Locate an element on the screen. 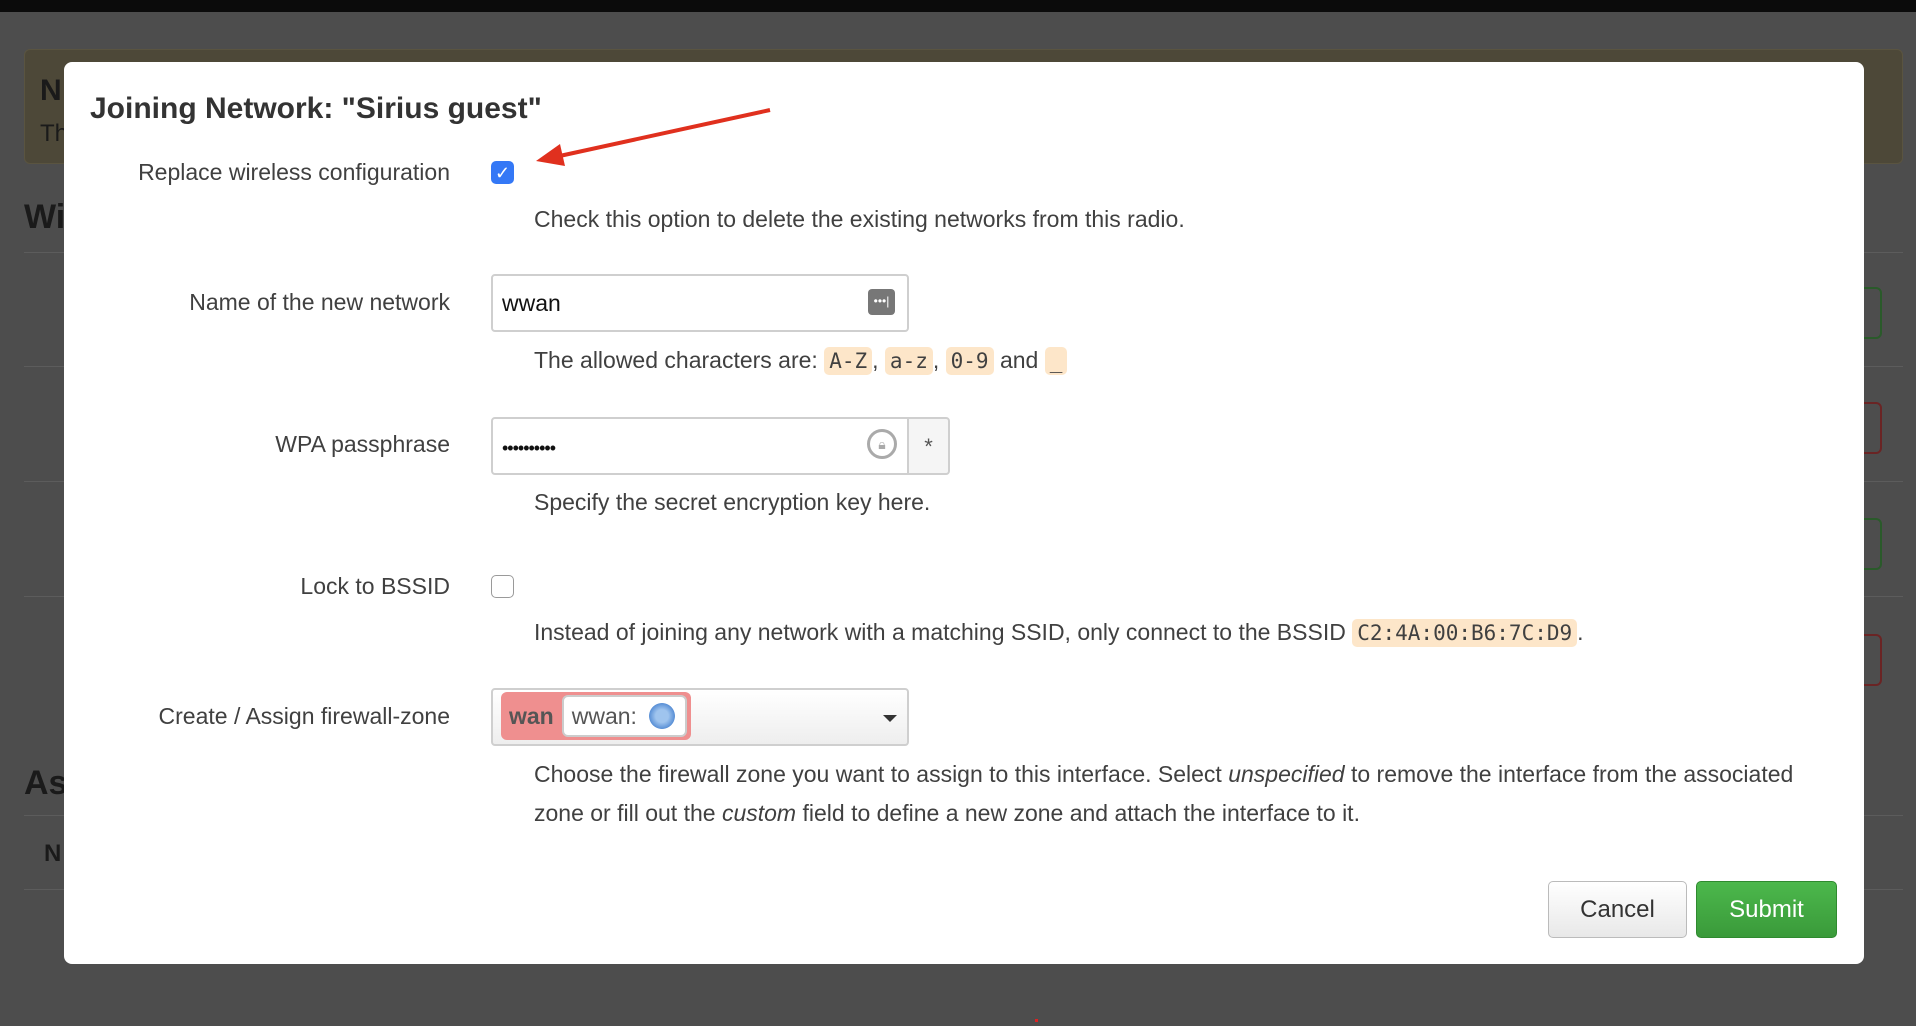 The width and height of the screenshot is (1916, 1026). arrow-line is located at coordinates (662, 133).